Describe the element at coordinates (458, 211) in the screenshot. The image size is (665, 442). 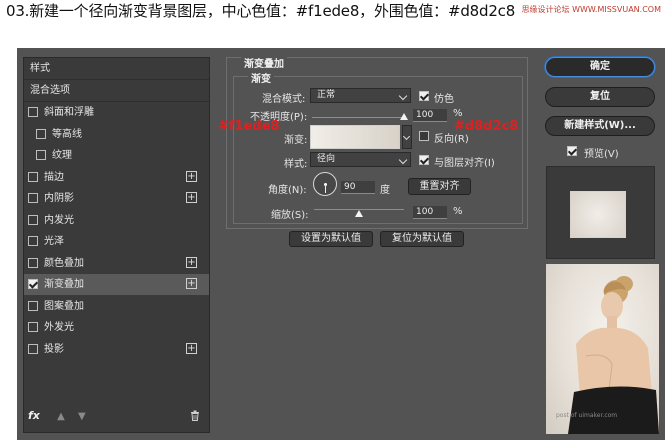
I see `scale-unit: %` at that location.